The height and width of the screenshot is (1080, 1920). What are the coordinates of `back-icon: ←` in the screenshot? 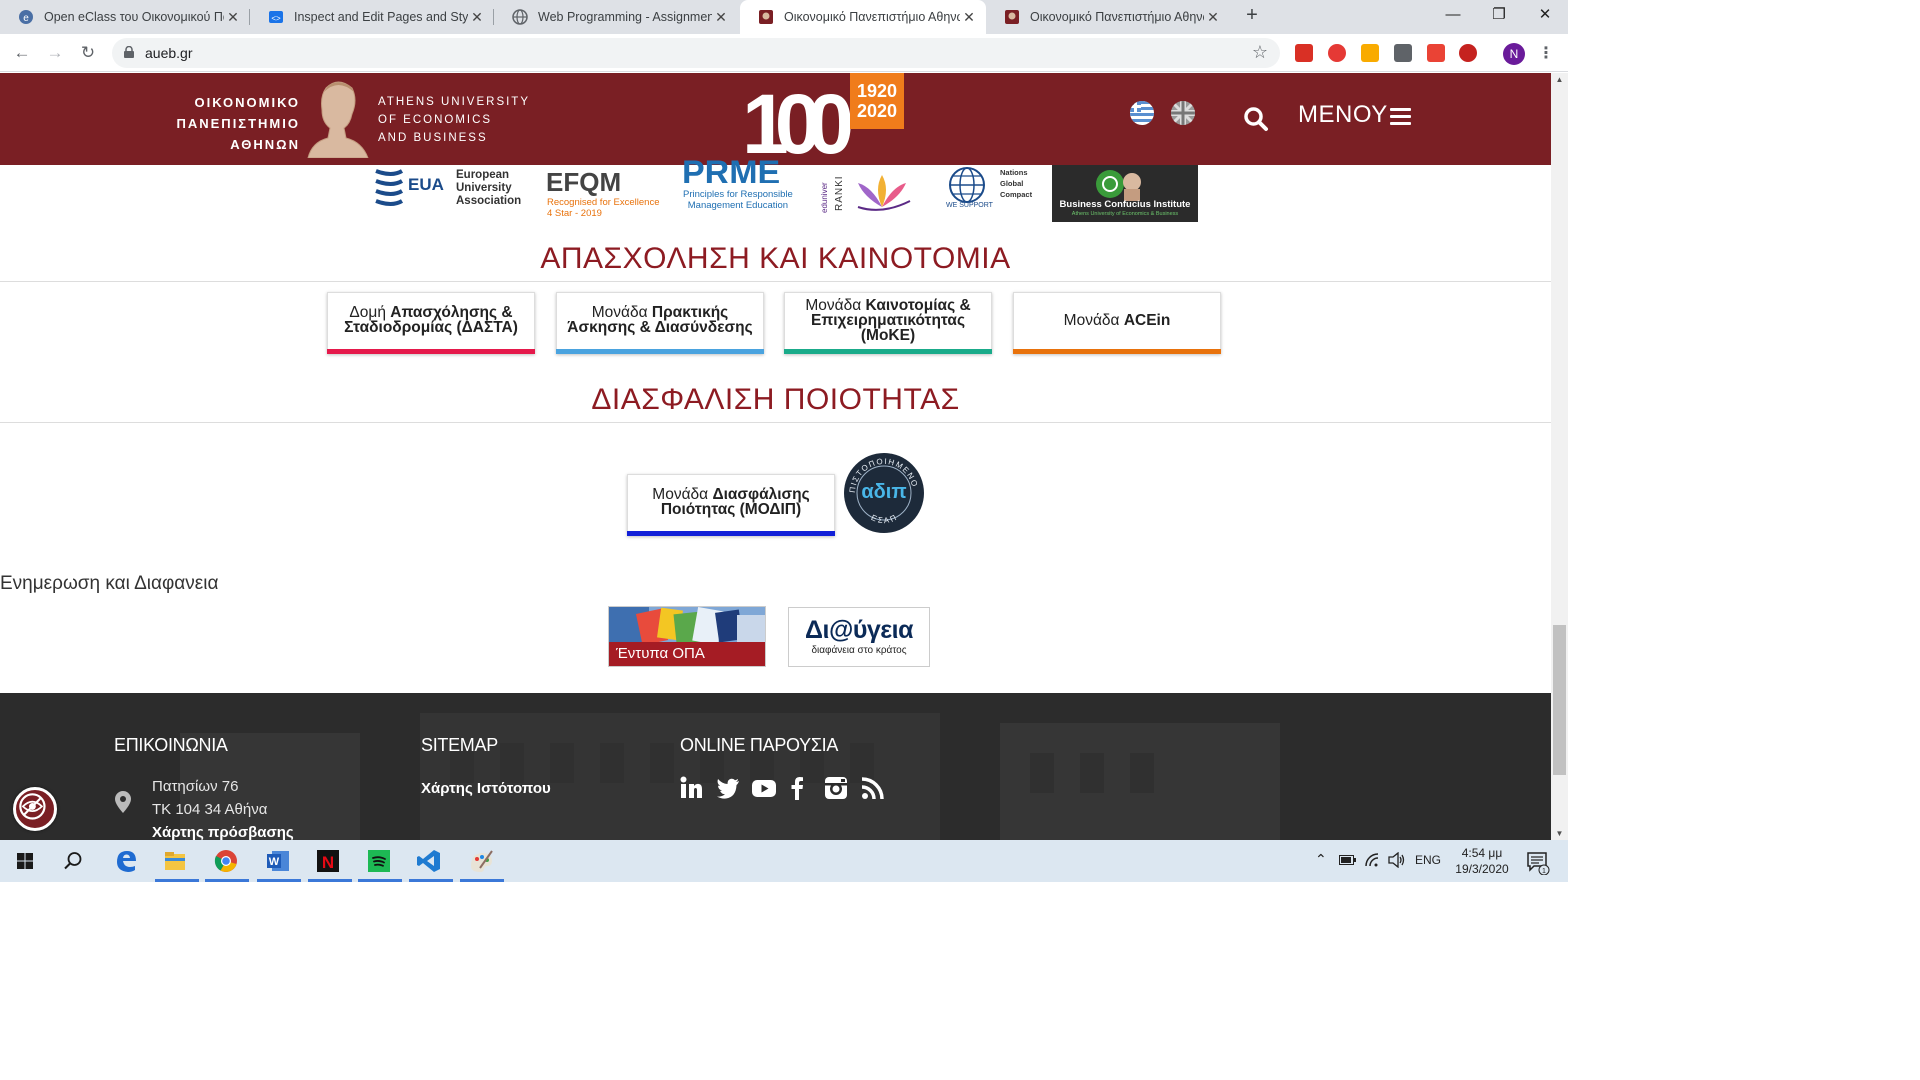 It's located at (22, 53).